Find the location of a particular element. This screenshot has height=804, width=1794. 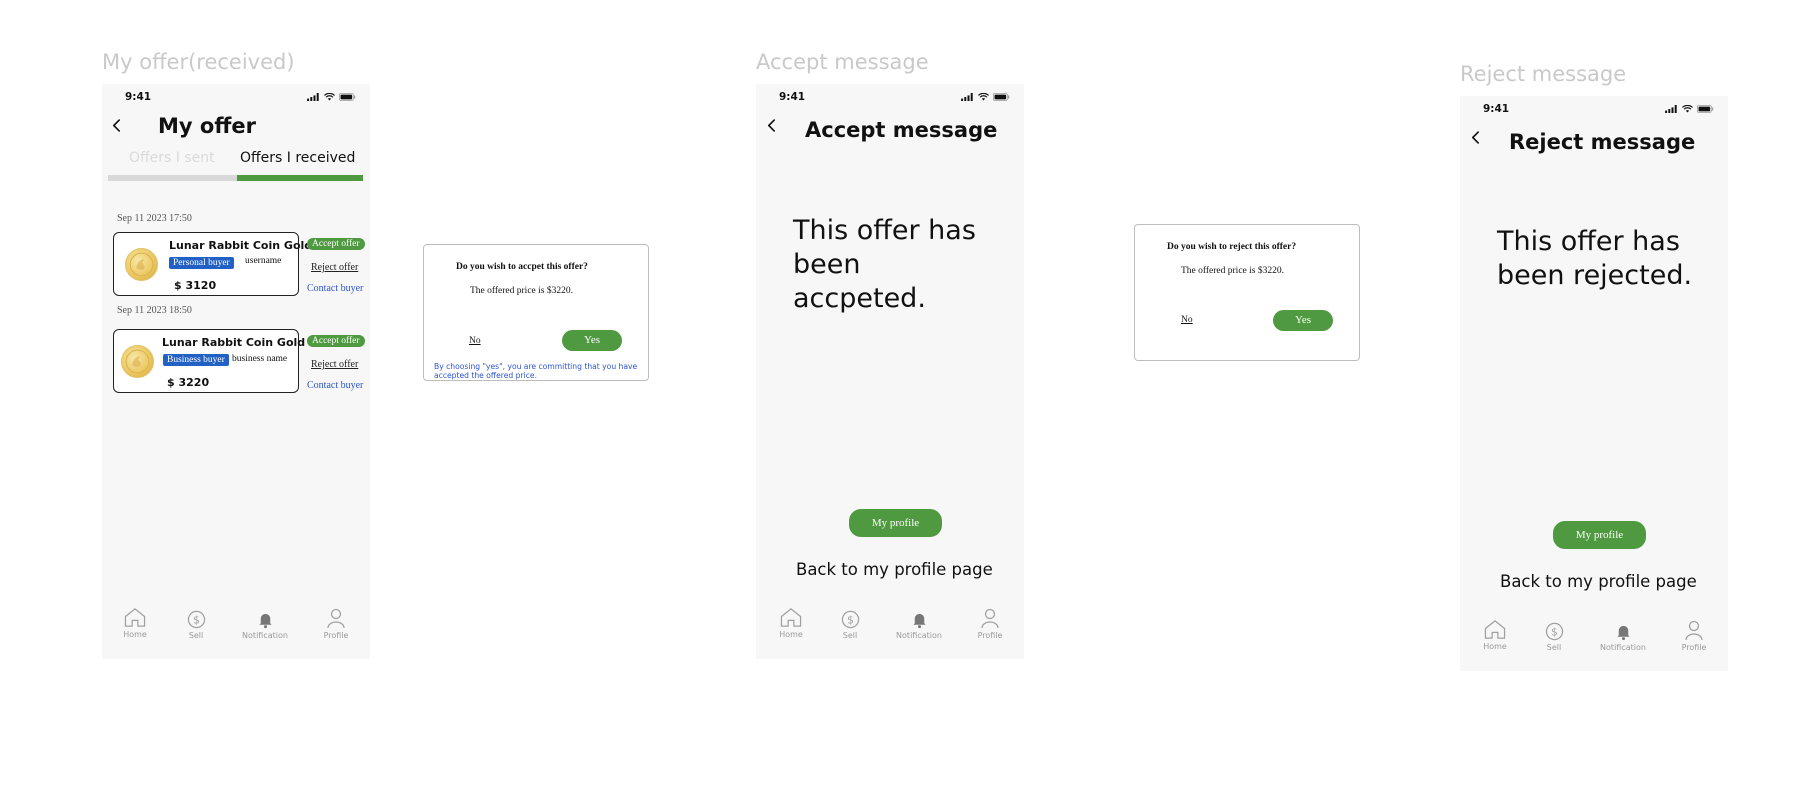

offer-price: $ 3220 is located at coordinates (188, 382).